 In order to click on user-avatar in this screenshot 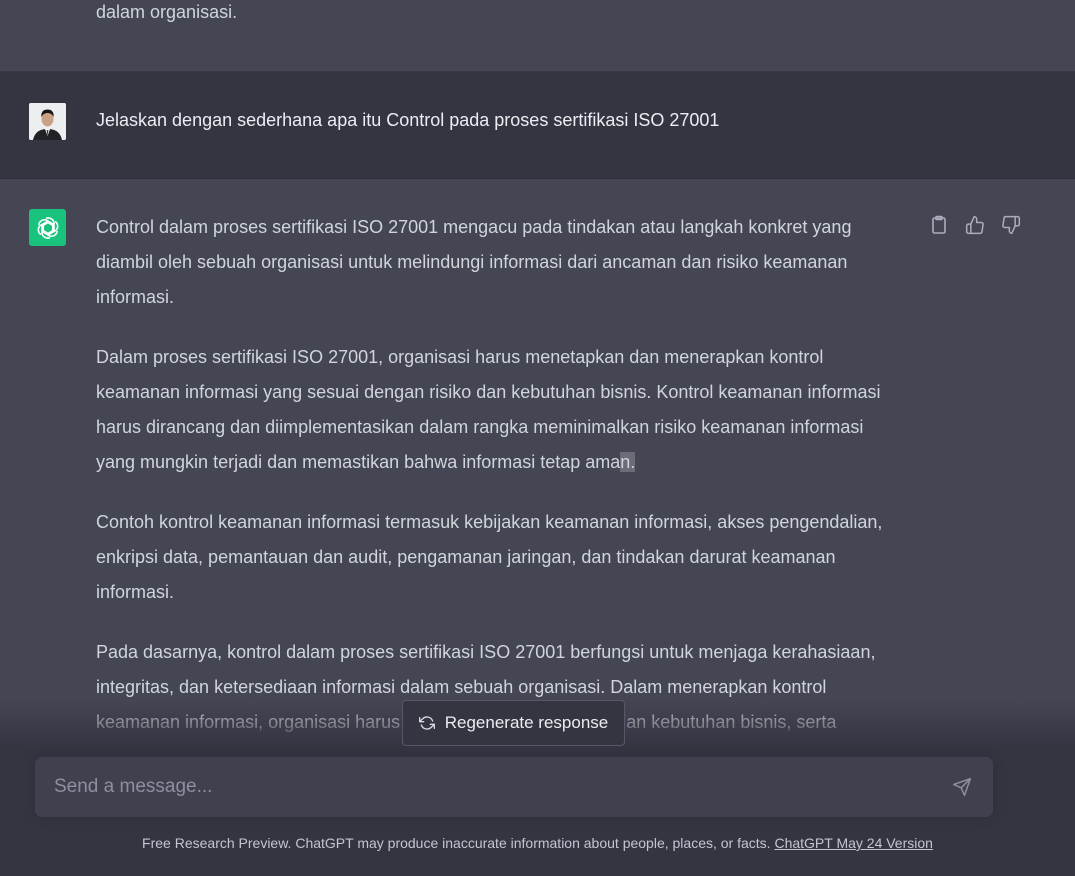, I will do `click(47, 121)`.